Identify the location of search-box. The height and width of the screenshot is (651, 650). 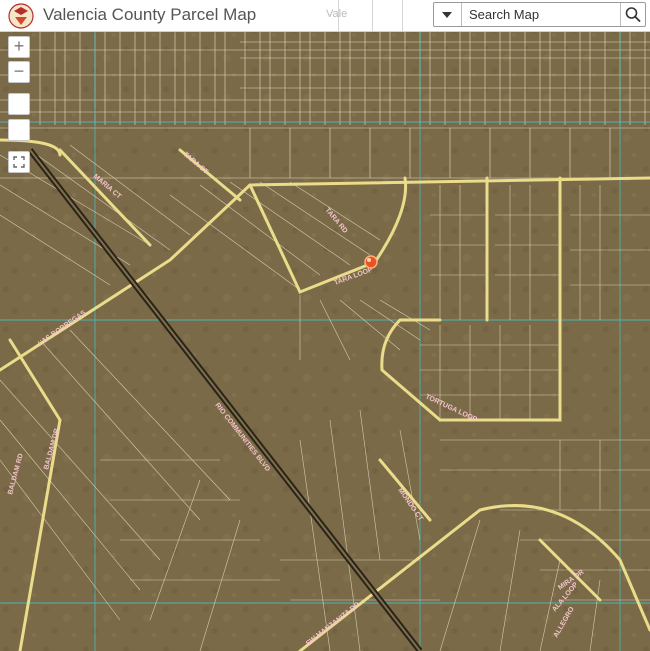
(539, 14).